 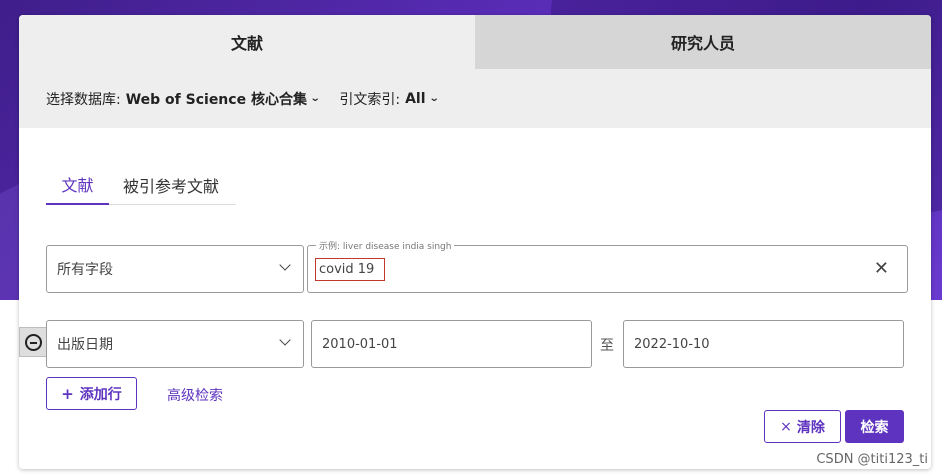 I want to click on search-example-hint: 示例: liver disease india singh, so click(x=385, y=245).